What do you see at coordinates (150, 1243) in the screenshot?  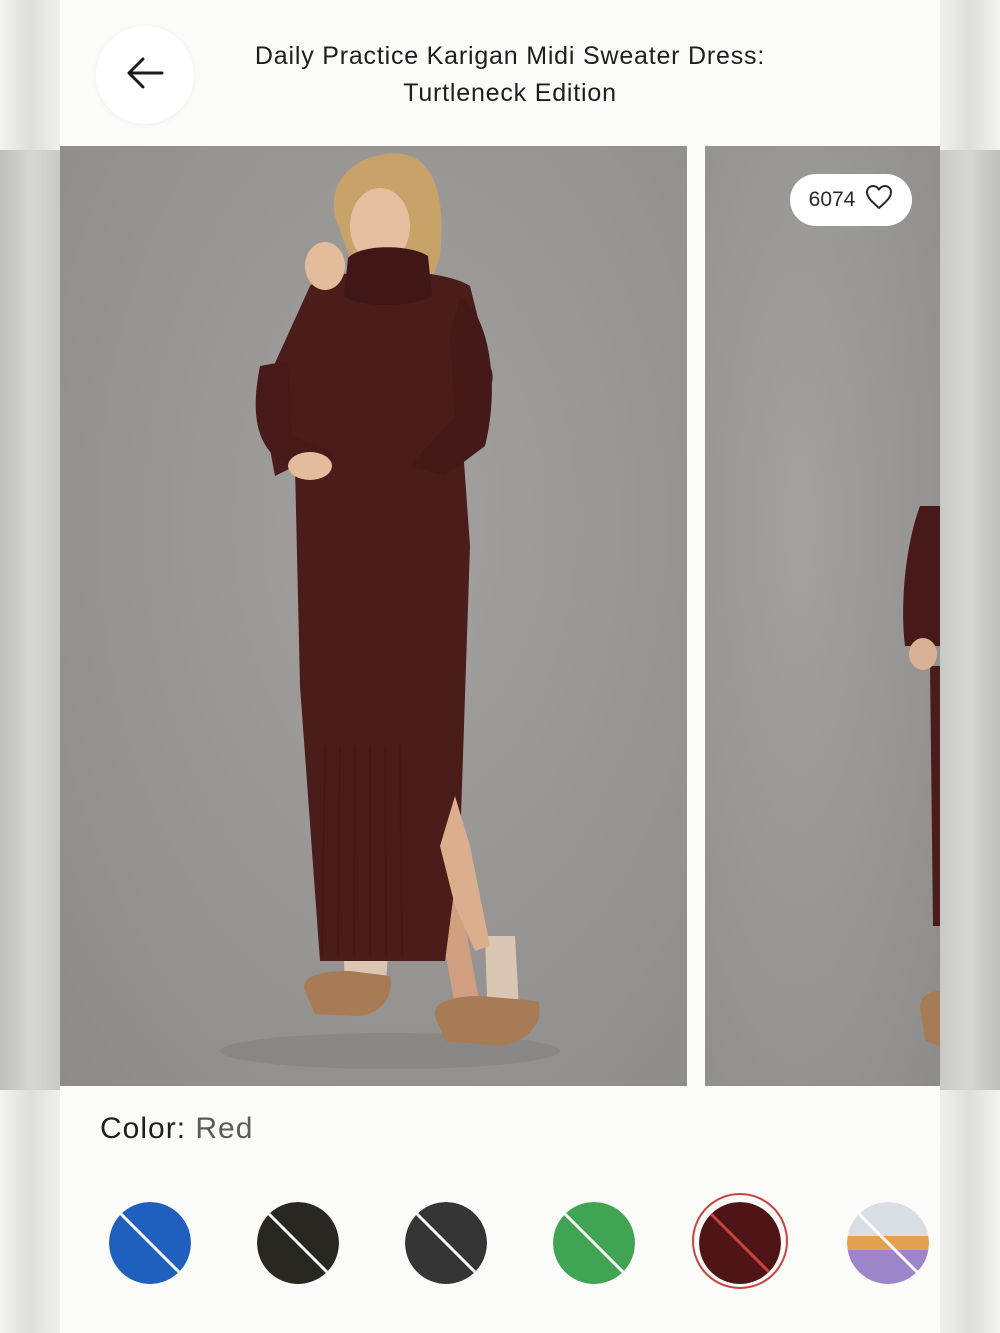 I see `color-swatch-blue` at bounding box center [150, 1243].